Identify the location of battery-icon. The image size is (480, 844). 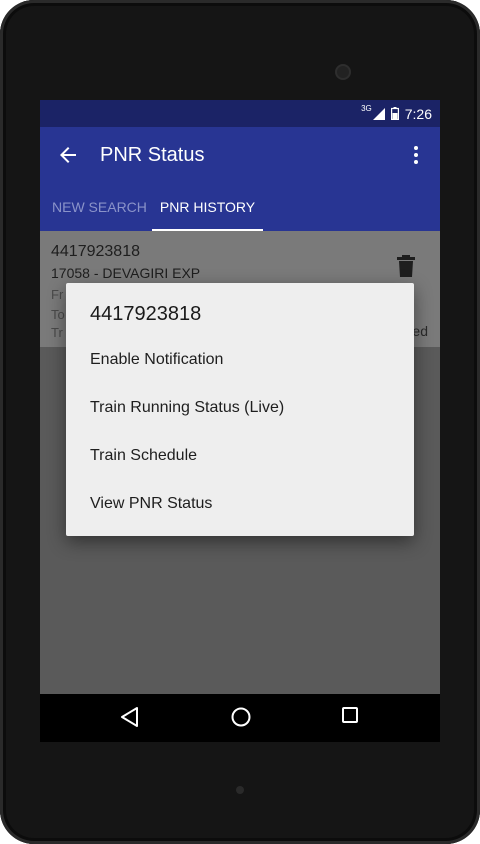
(394, 113).